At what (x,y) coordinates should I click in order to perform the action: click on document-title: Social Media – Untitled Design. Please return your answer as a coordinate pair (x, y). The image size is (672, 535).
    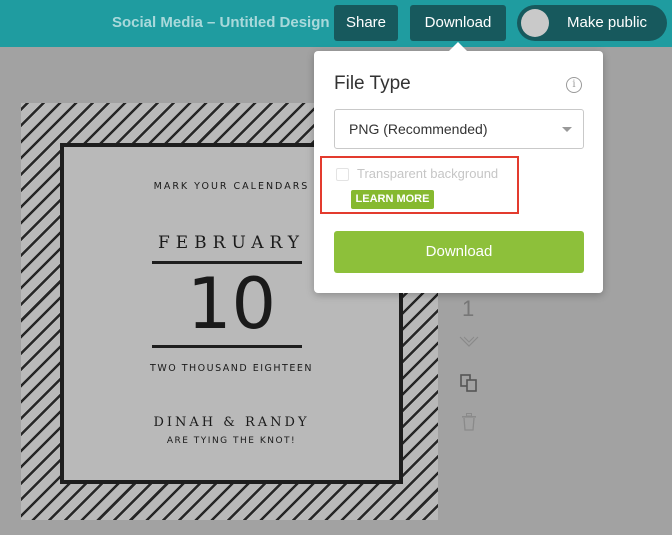
    Looking at the image, I should click on (221, 22).